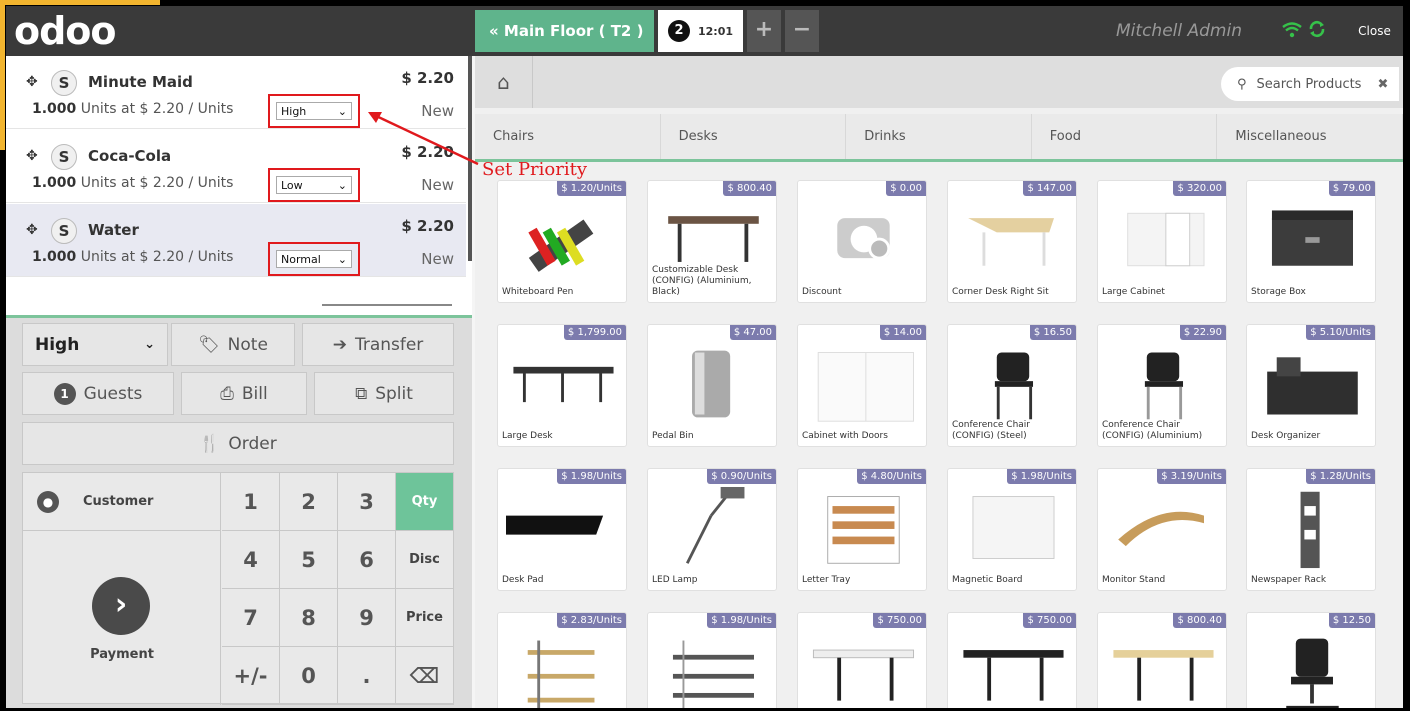 Image resolution: width=1410 pixels, height=711 pixels. What do you see at coordinates (98, 393) in the screenshot?
I see `guests-button: 1 Guests` at bounding box center [98, 393].